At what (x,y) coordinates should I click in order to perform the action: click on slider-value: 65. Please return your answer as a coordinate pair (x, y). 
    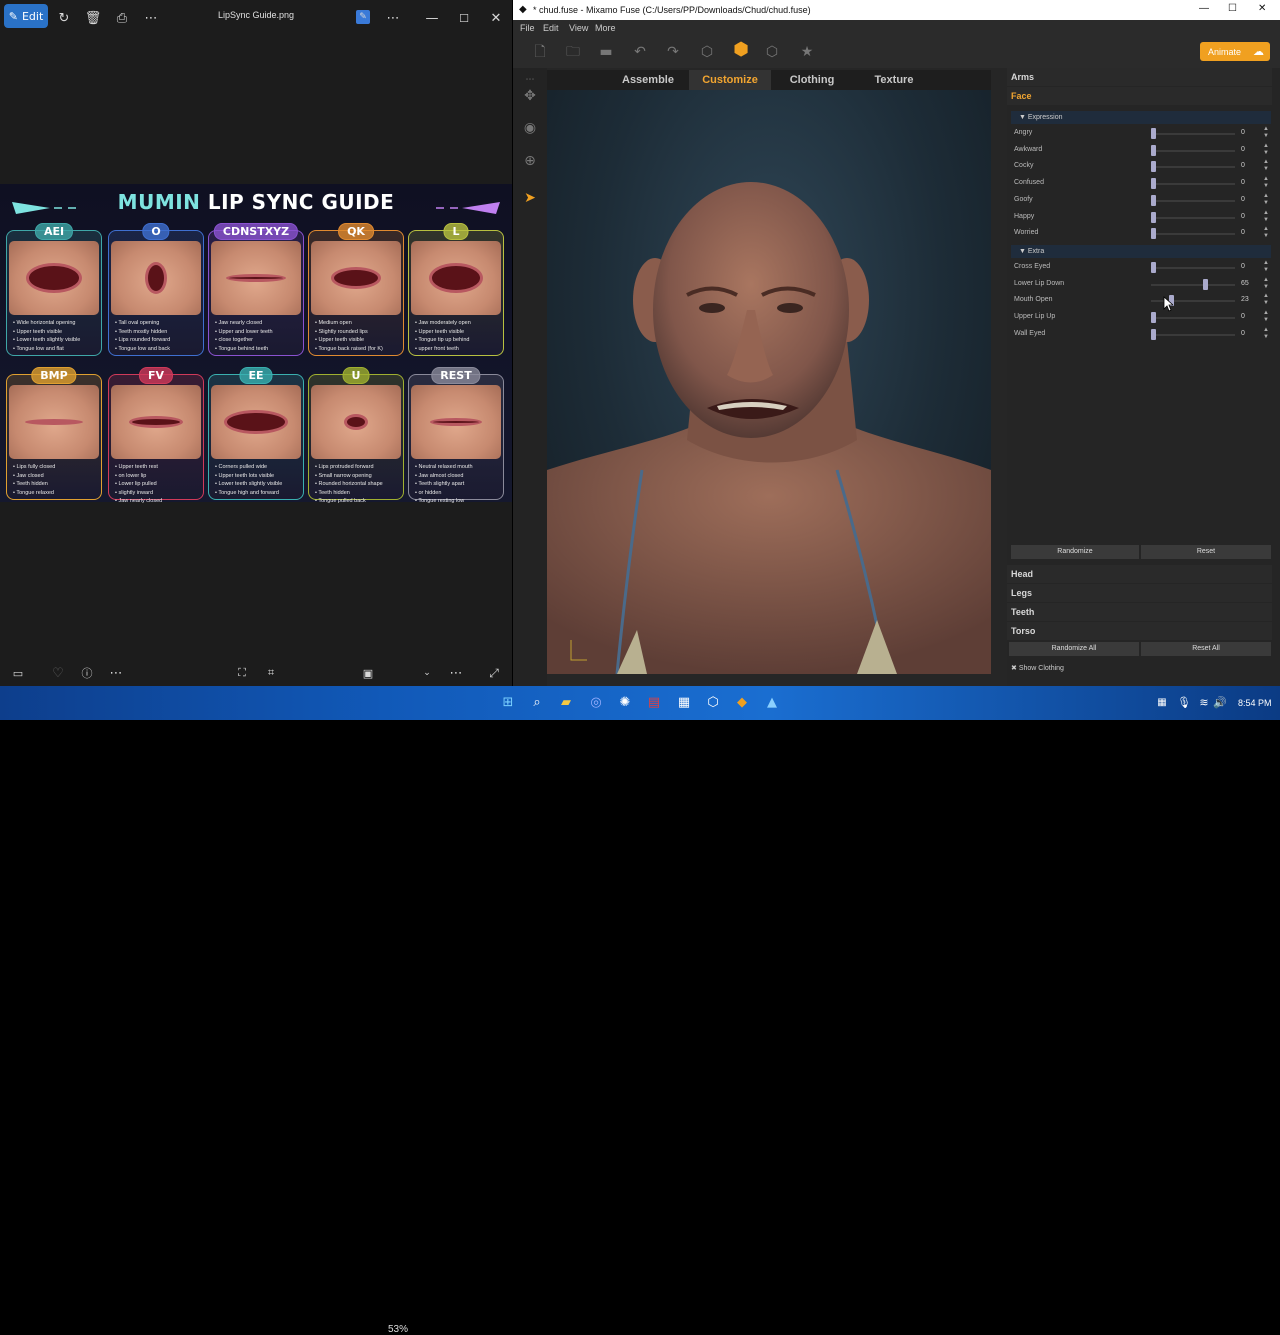
    Looking at the image, I should click on (1245, 283).